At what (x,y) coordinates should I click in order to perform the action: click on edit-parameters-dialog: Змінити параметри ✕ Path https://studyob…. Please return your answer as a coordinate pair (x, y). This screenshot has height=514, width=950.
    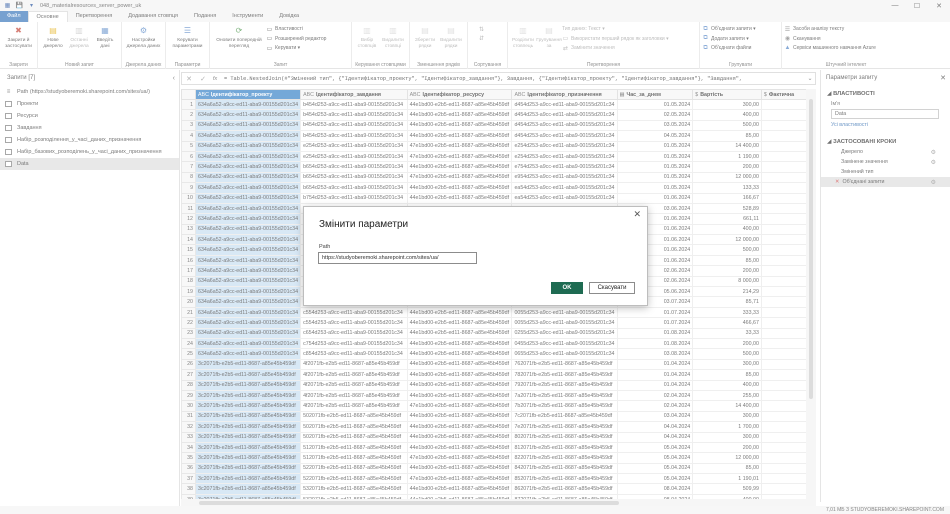
    Looking at the image, I should click on (475, 256).